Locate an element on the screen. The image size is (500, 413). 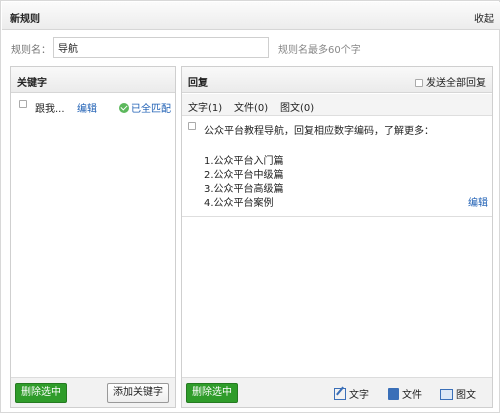
add-text-reply-button: 文字 is located at coordinates (351, 393).